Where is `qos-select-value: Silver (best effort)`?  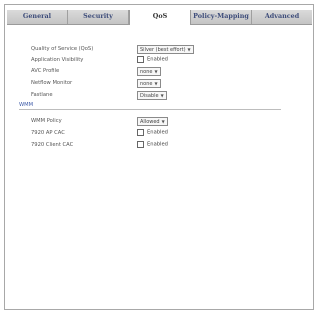
qos-select-value: Silver (best effort) is located at coordinates (163, 50).